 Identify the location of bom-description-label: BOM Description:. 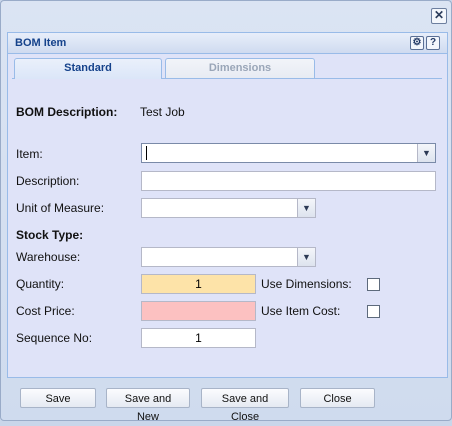
(67, 112).